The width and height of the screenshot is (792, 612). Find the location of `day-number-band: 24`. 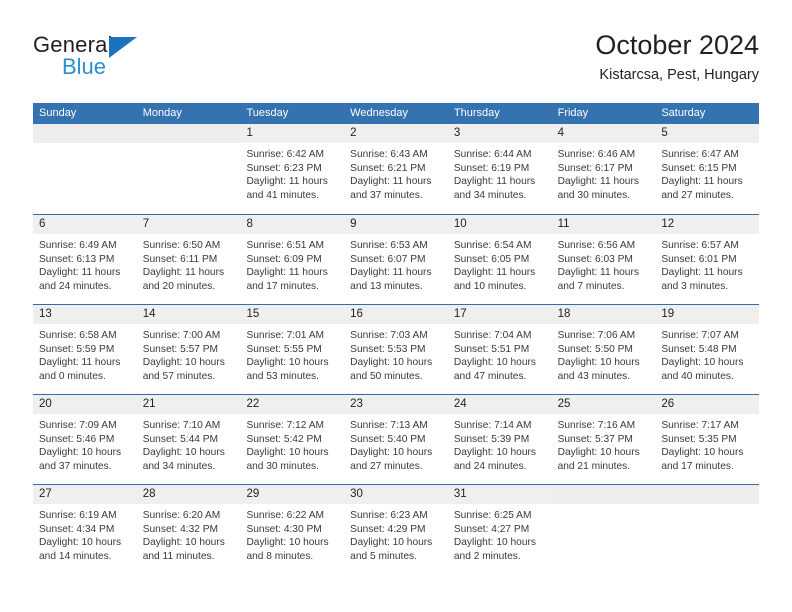

day-number-band: 24 is located at coordinates (499, 404).